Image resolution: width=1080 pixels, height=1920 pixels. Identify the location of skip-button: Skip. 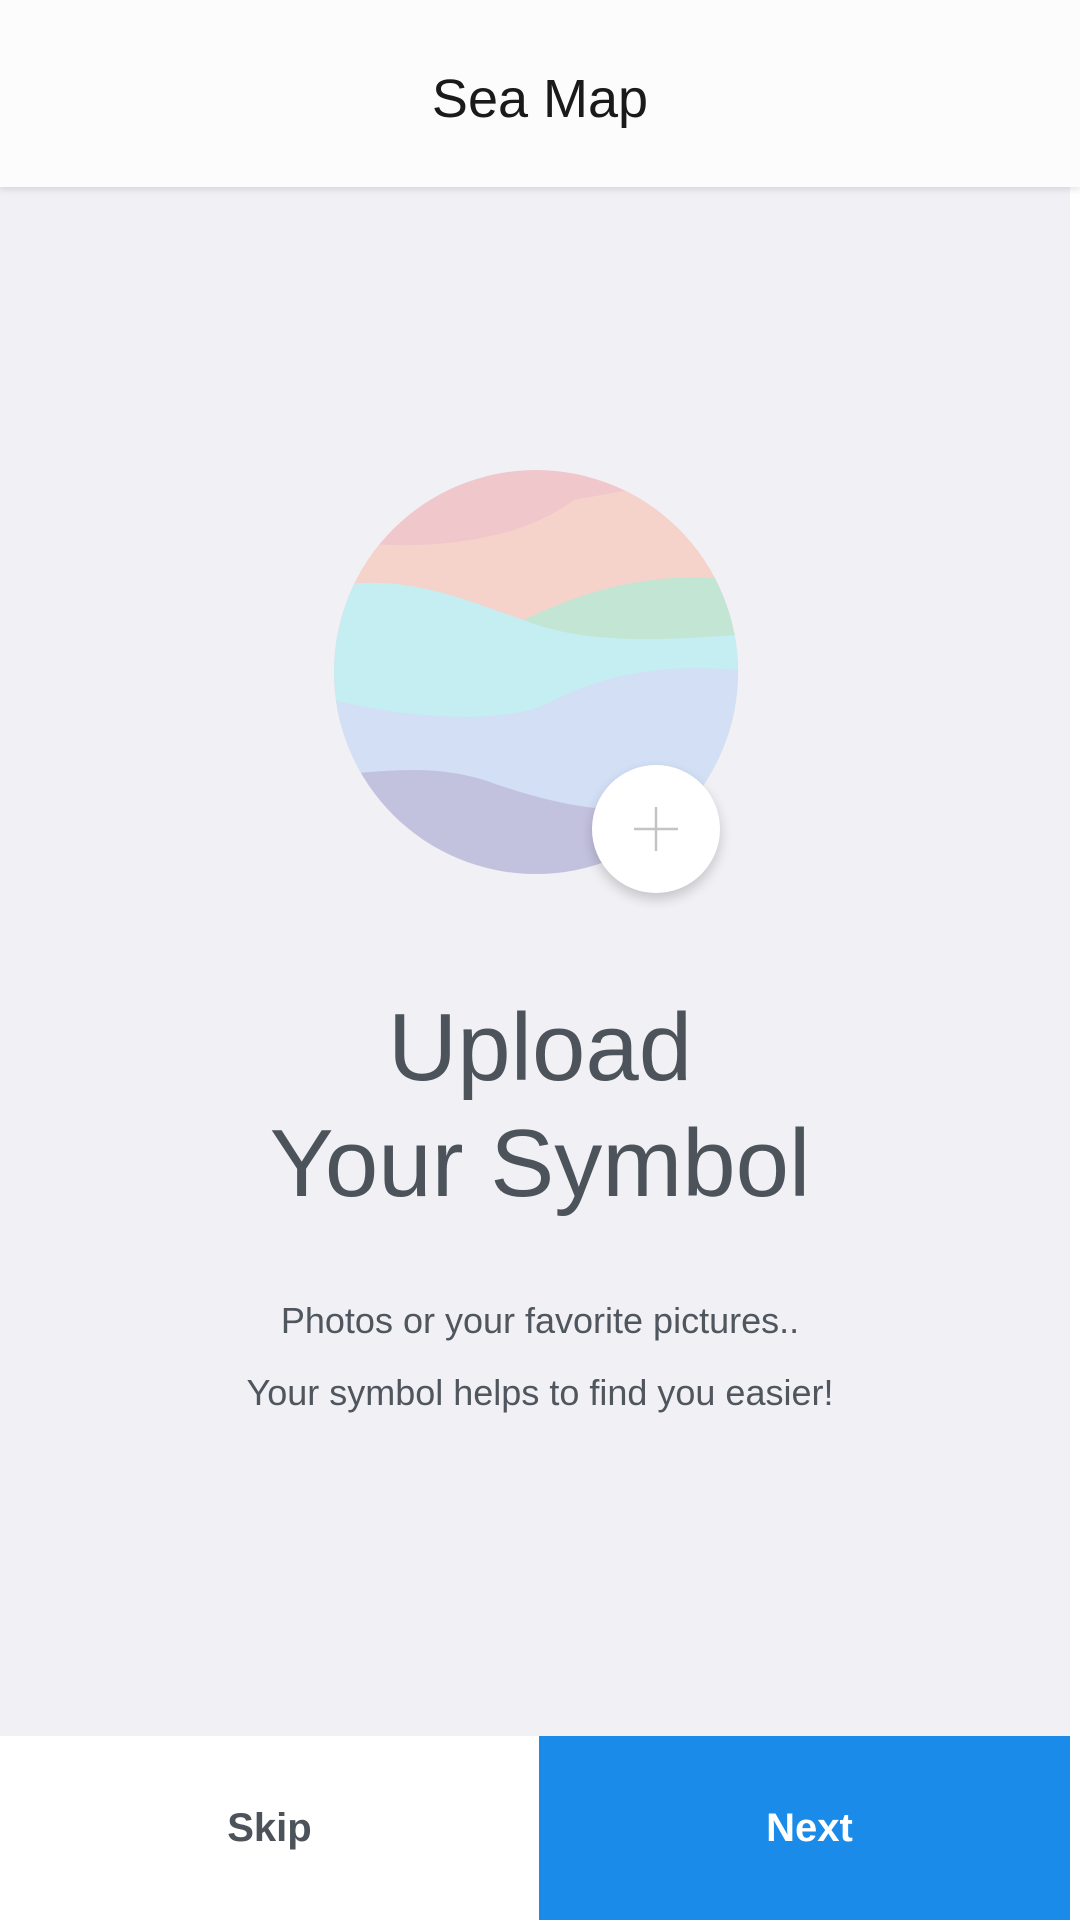
(269, 1828).